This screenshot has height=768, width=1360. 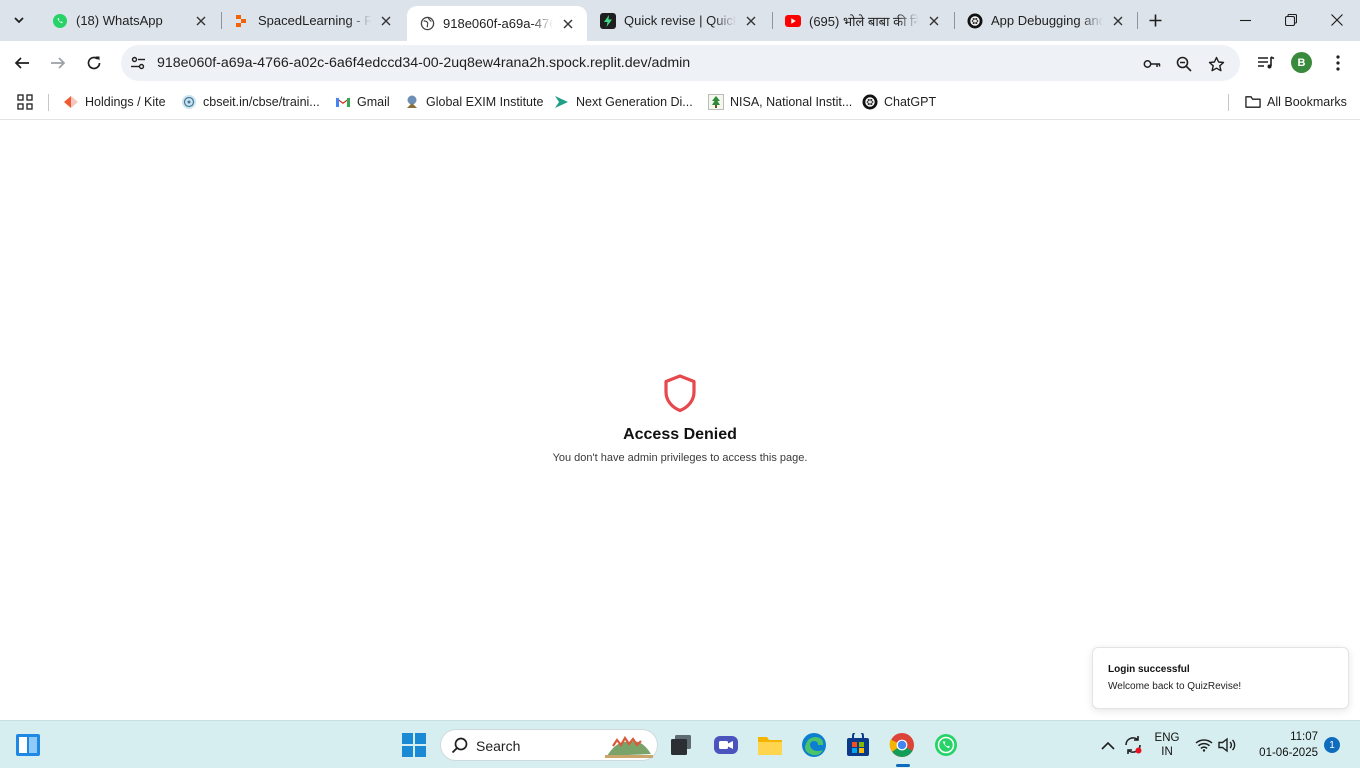 I want to click on task-view-icon, so click(x=681, y=745).